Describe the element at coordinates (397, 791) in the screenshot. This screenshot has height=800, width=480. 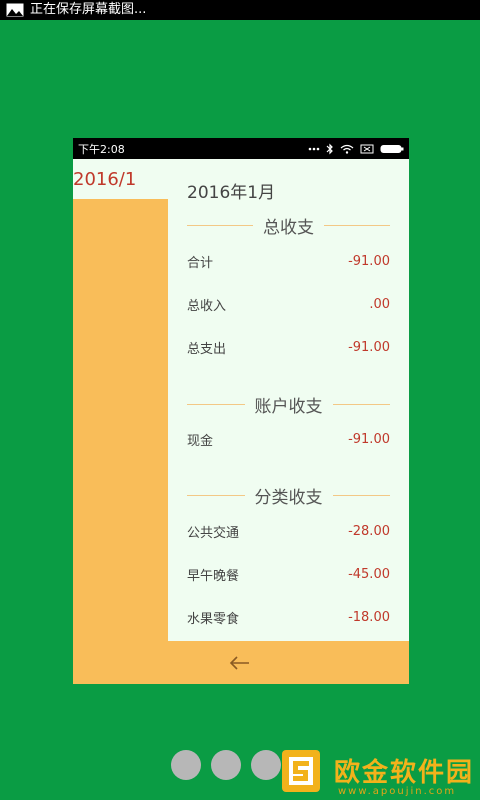
I see `watermark-url: www.apoujin.com` at that location.